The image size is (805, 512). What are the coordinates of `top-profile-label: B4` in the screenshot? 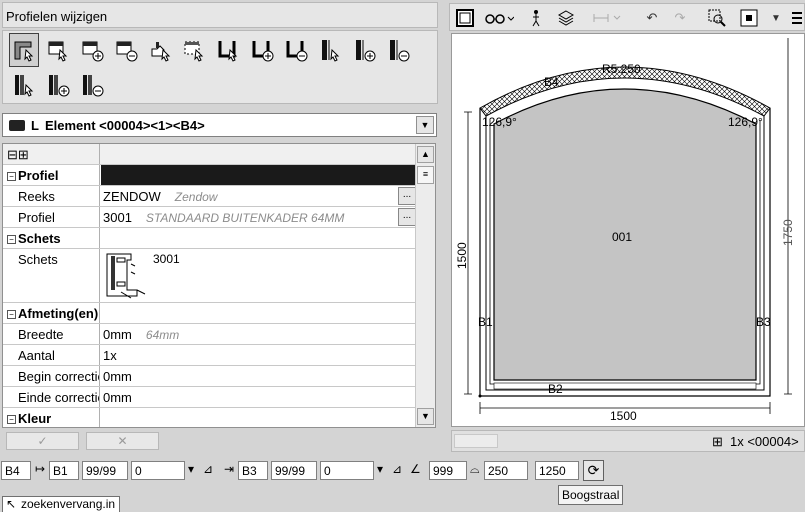 It's located at (551, 82).